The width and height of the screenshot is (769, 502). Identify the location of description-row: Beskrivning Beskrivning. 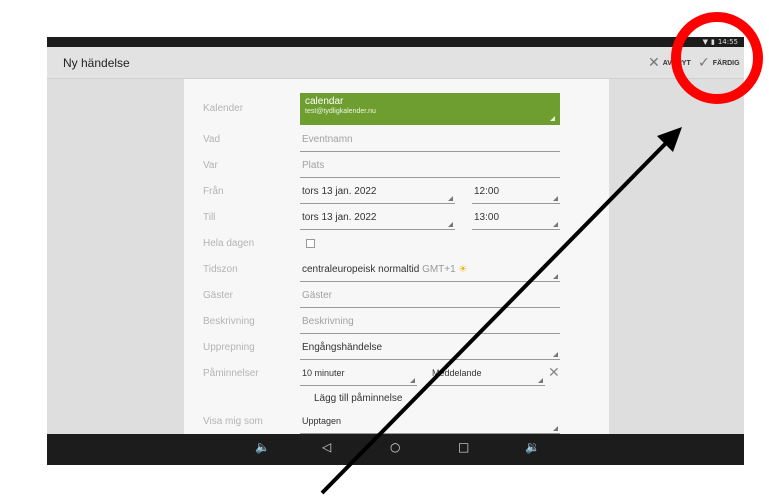
(396, 324).